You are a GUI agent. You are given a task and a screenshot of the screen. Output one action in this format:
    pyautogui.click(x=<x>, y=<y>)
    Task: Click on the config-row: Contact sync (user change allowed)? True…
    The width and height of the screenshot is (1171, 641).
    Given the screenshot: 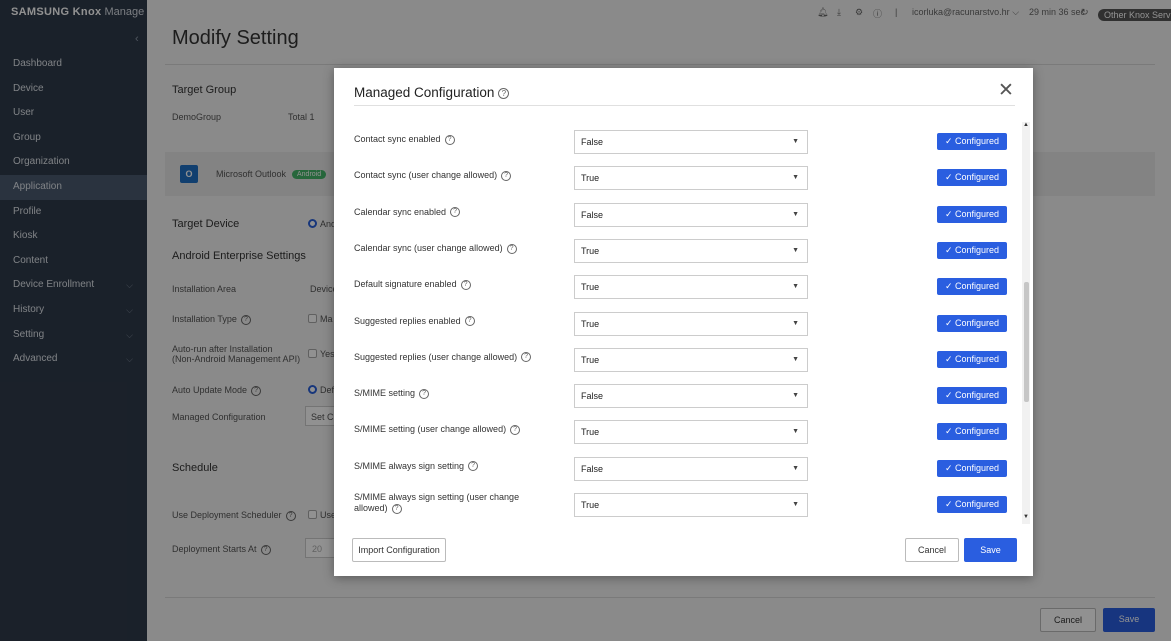 What is the action you would take?
    pyautogui.click(x=684, y=180)
    